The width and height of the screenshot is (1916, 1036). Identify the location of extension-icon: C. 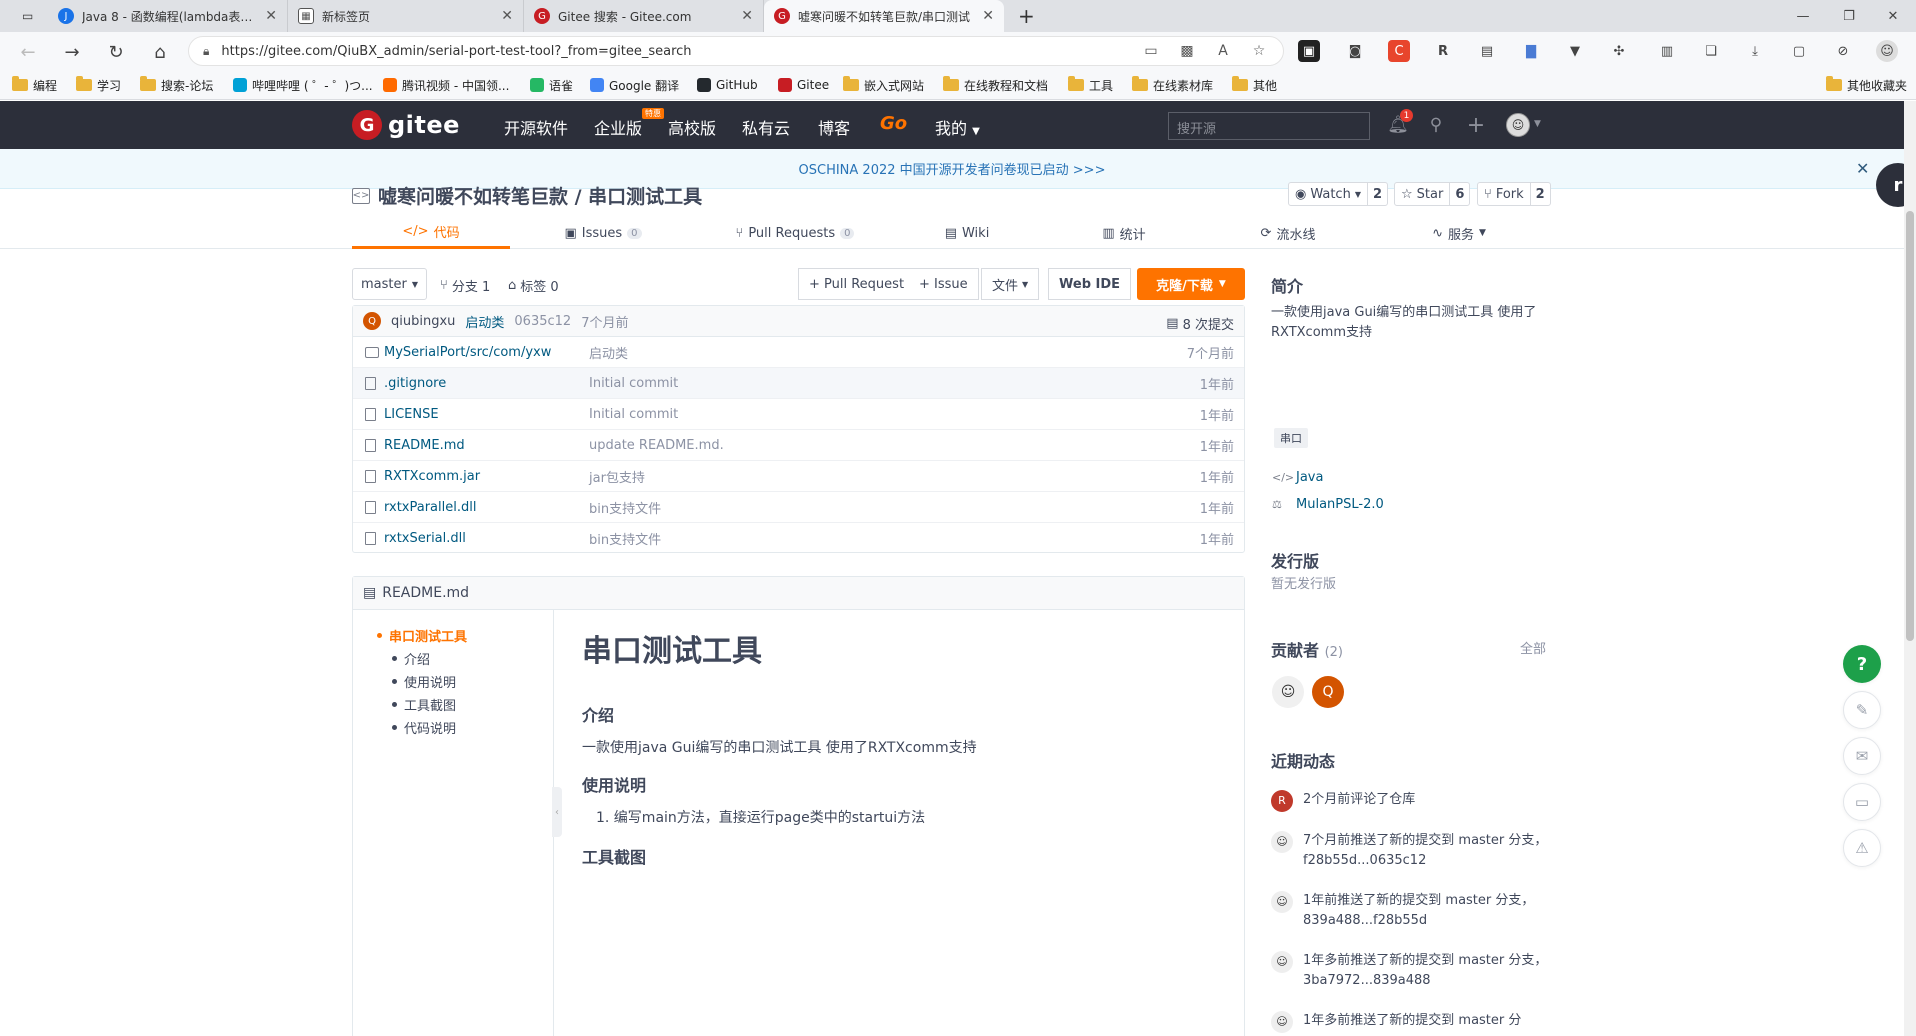
(1399, 51).